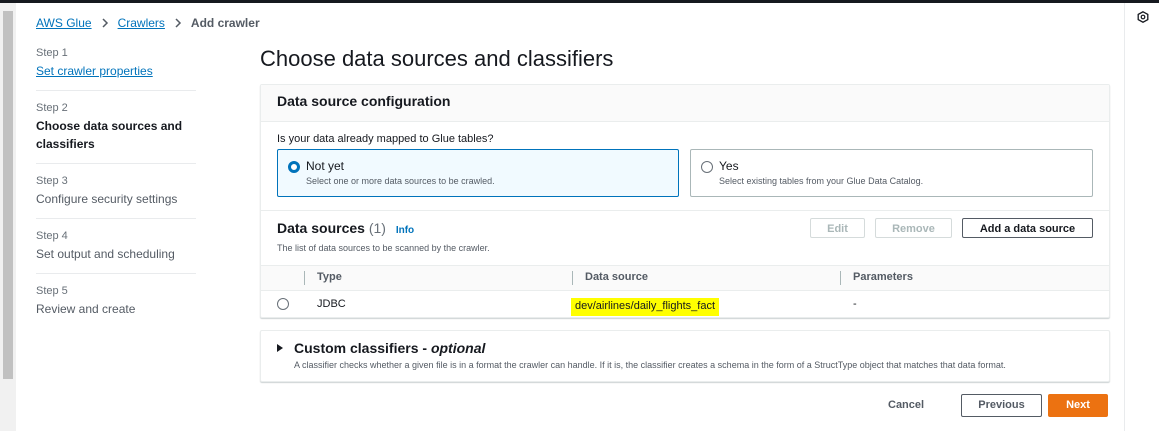 This screenshot has height=431, width=1159. What do you see at coordinates (52, 53) in the screenshot?
I see `step-number: Step 1` at bounding box center [52, 53].